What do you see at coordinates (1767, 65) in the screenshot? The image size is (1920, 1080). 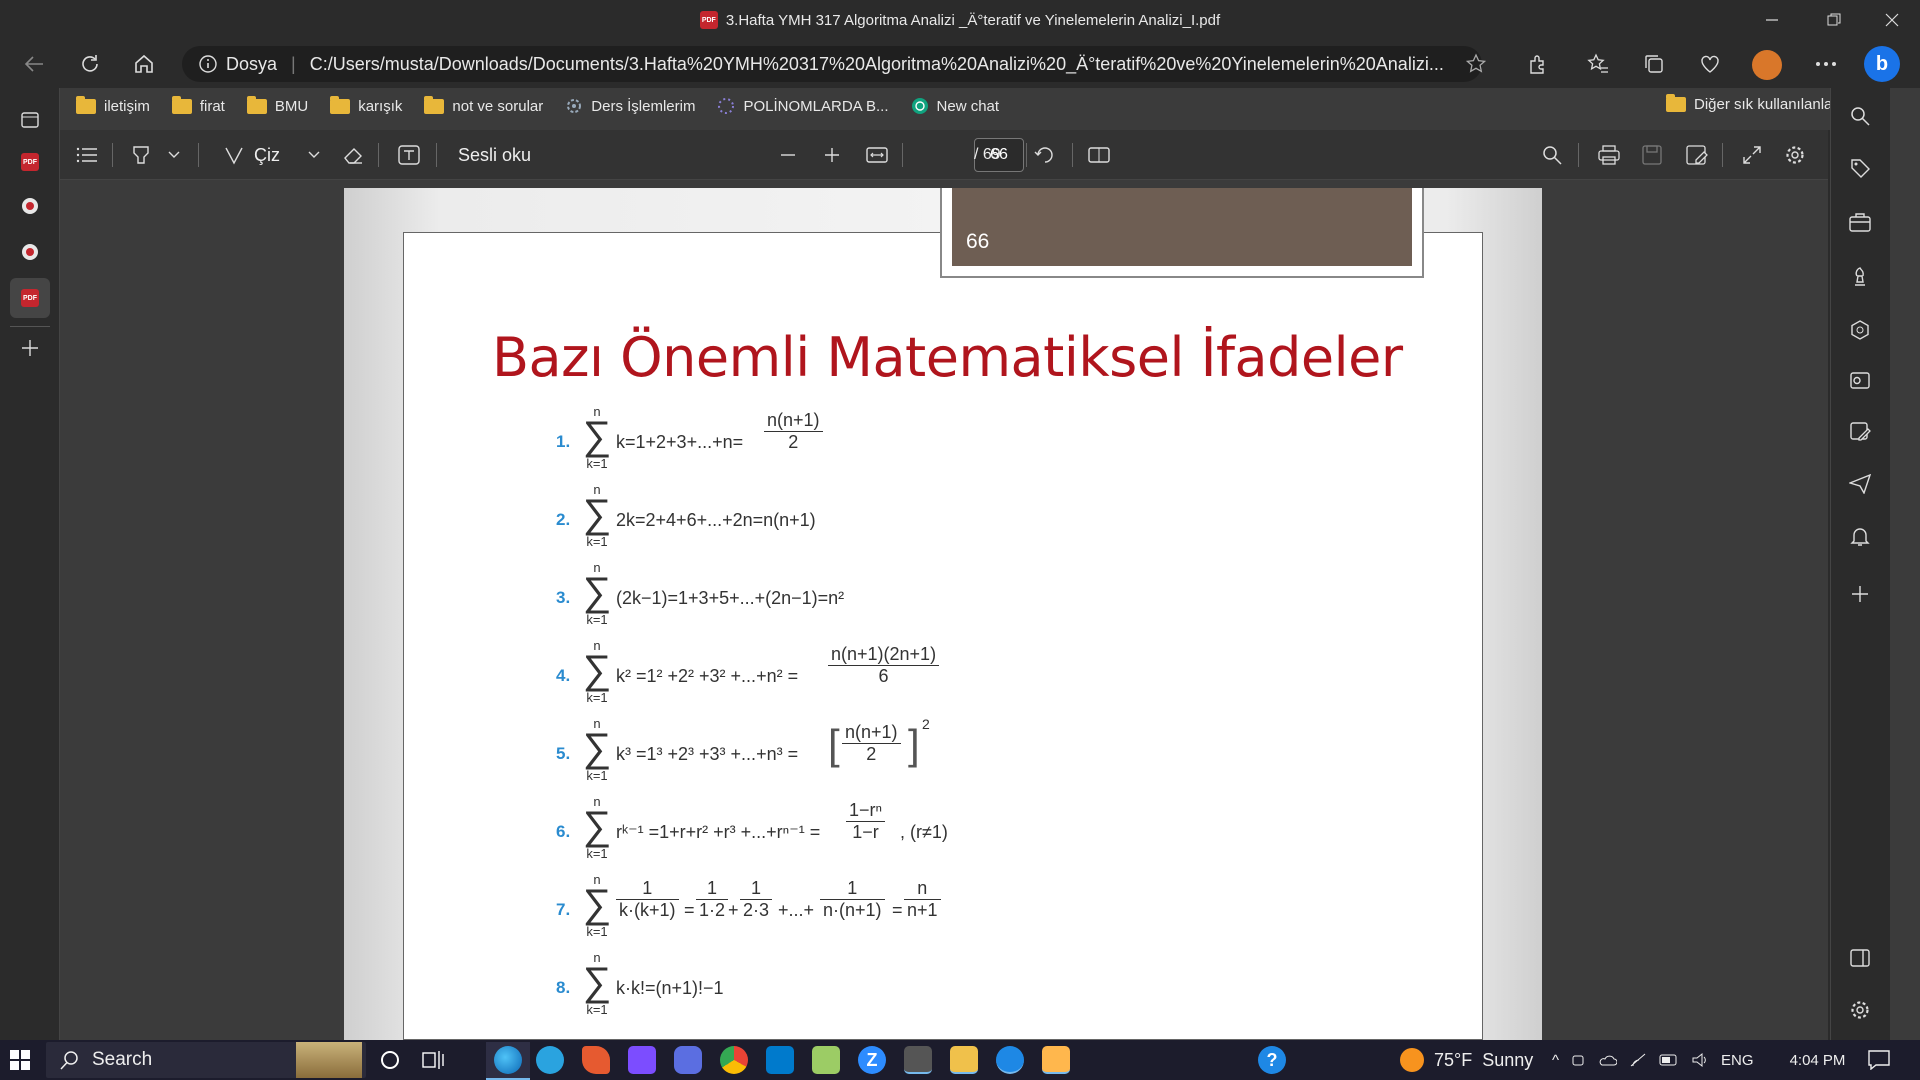 I see `profile-avatar` at bounding box center [1767, 65].